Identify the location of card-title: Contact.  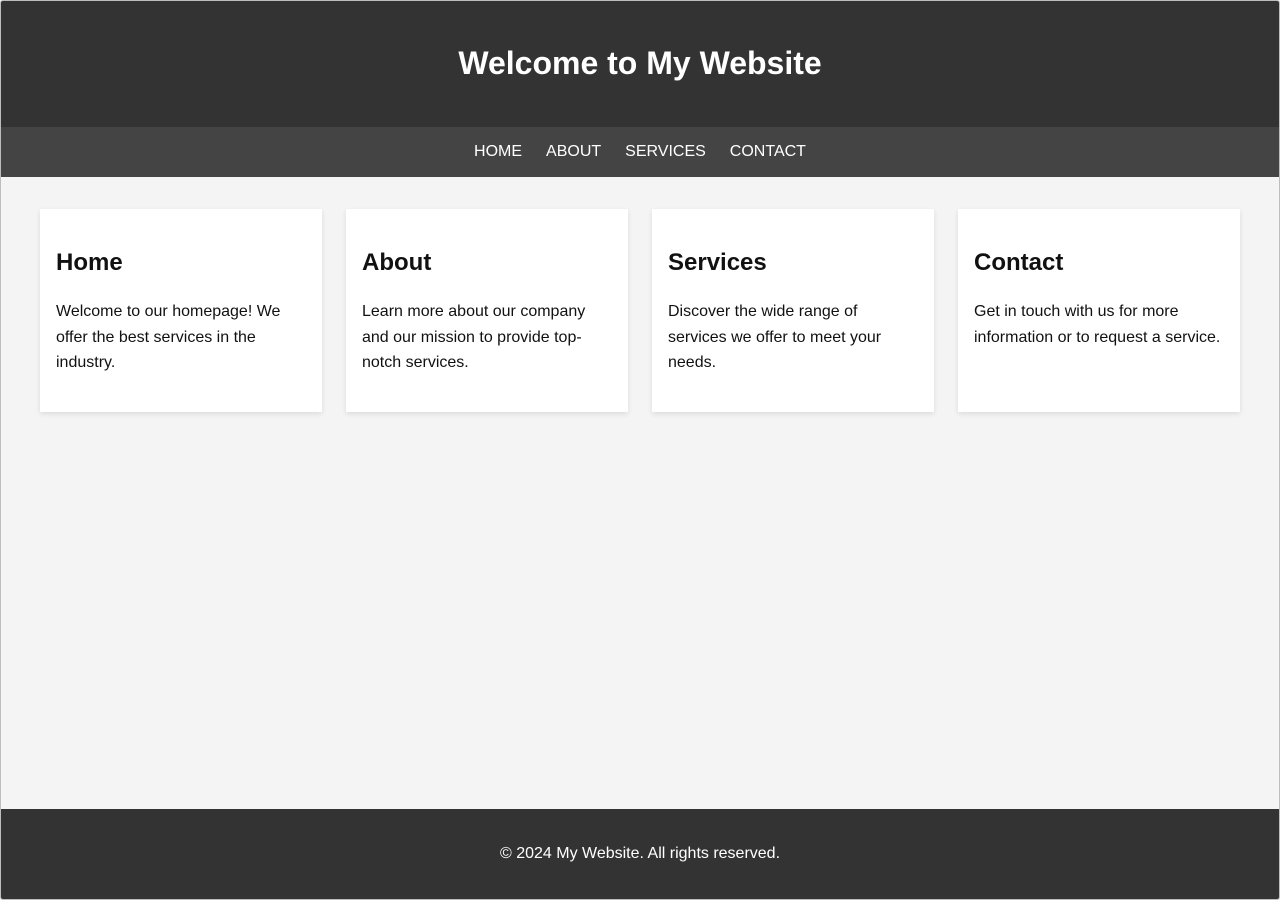
(1019, 262).